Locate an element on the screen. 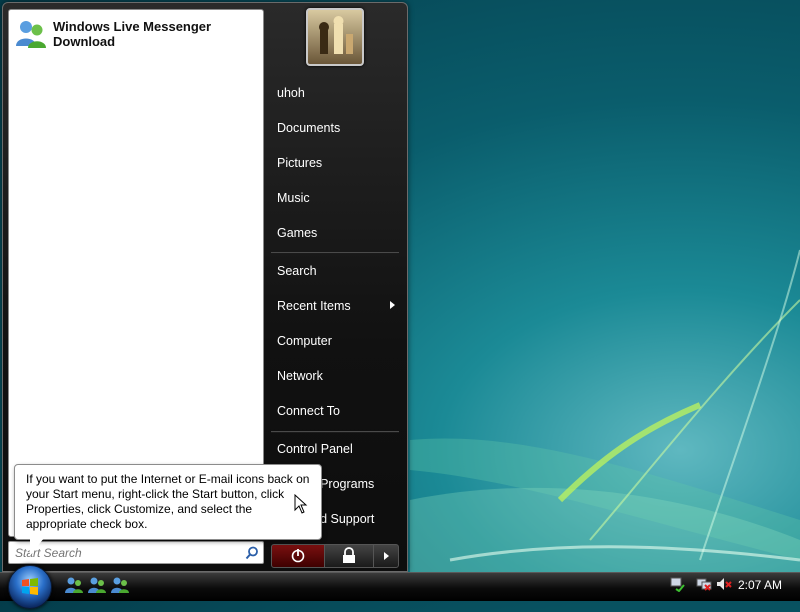  recent-items-label: Recent Items is located at coordinates (314, 306).